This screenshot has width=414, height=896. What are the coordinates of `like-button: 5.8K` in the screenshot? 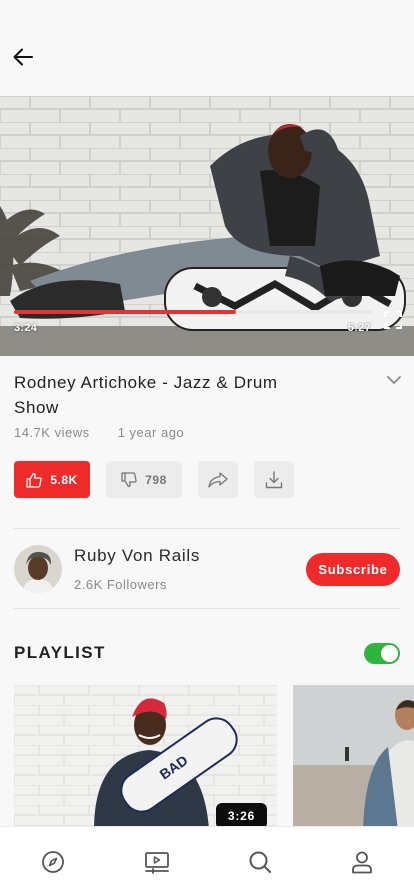 It's located at (52, 479).